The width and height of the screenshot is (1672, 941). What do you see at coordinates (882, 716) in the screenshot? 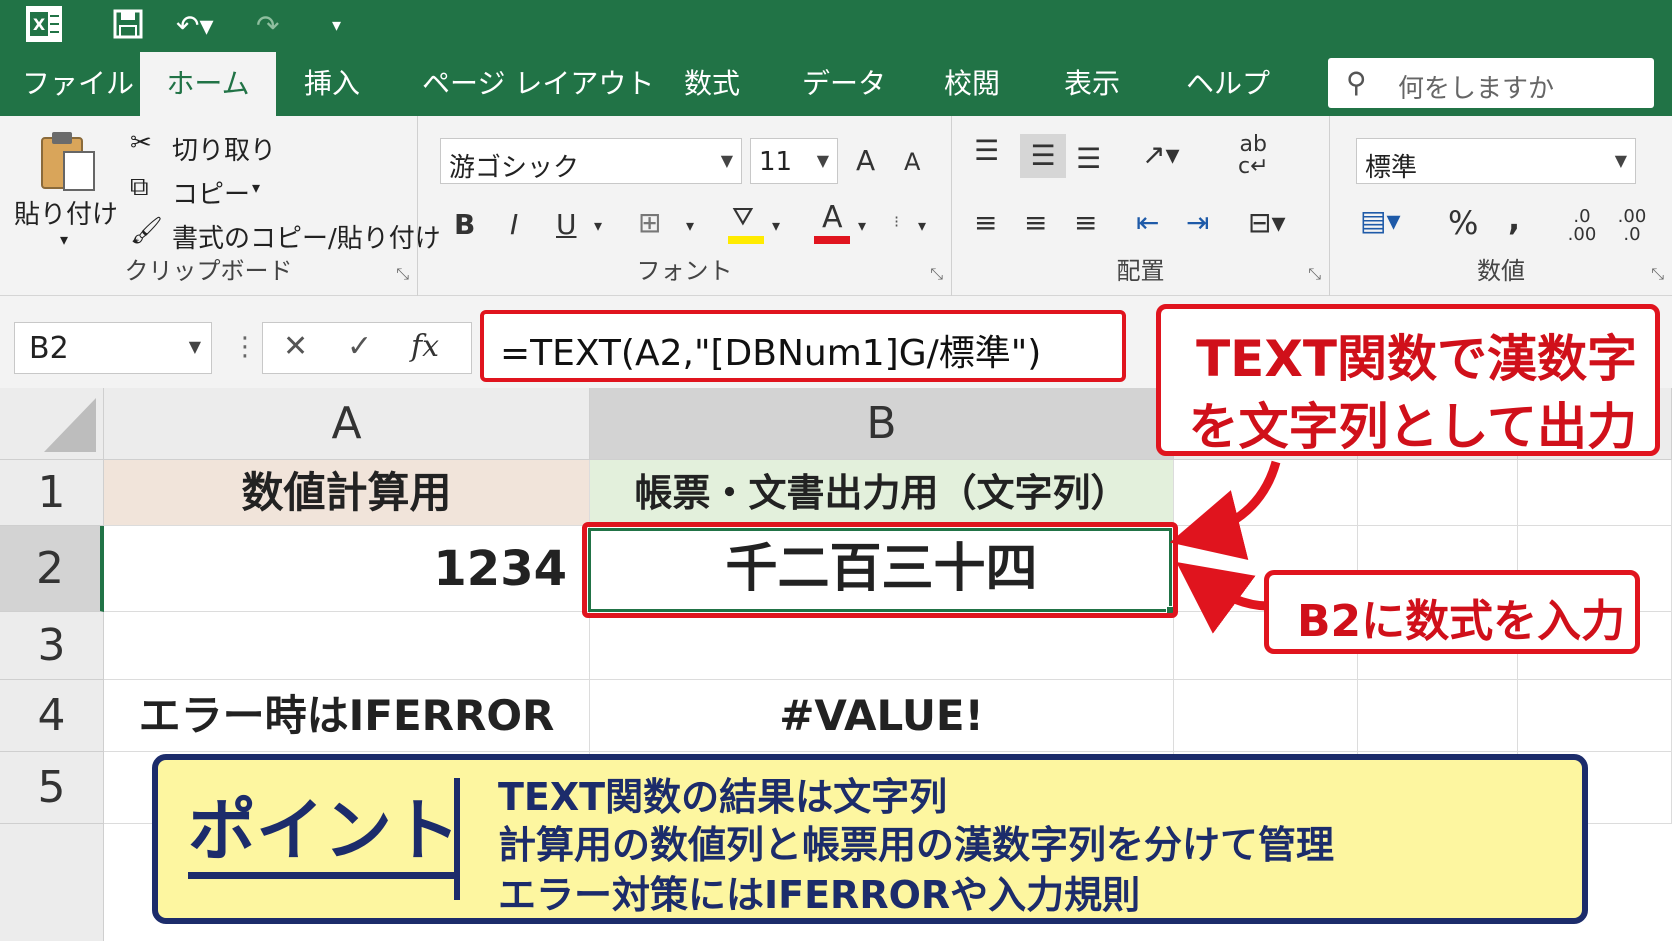
I see `cell-b4: #VALUE!` at bounding box center [882, 716].